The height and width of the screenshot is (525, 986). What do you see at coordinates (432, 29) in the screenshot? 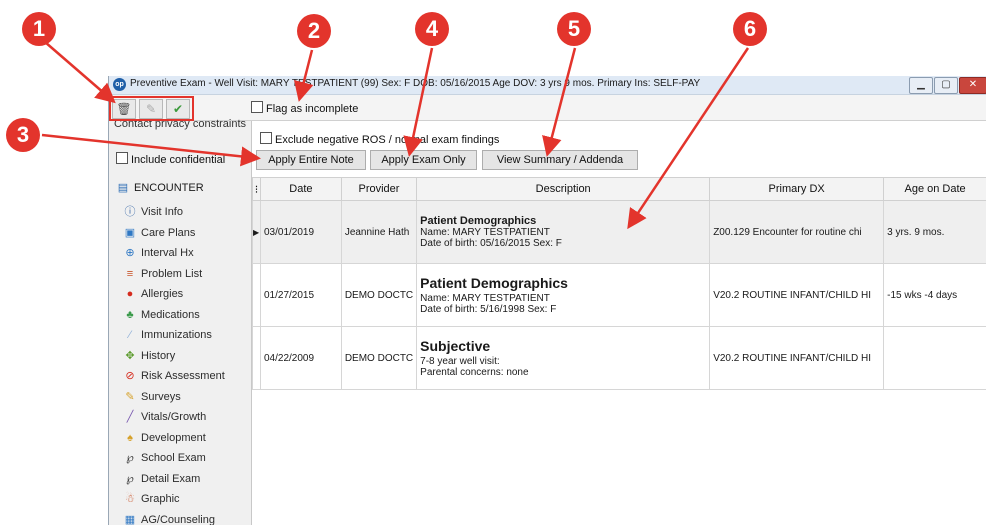
I see `annotation-marker-4: 4` at bounding box center [432, 29].